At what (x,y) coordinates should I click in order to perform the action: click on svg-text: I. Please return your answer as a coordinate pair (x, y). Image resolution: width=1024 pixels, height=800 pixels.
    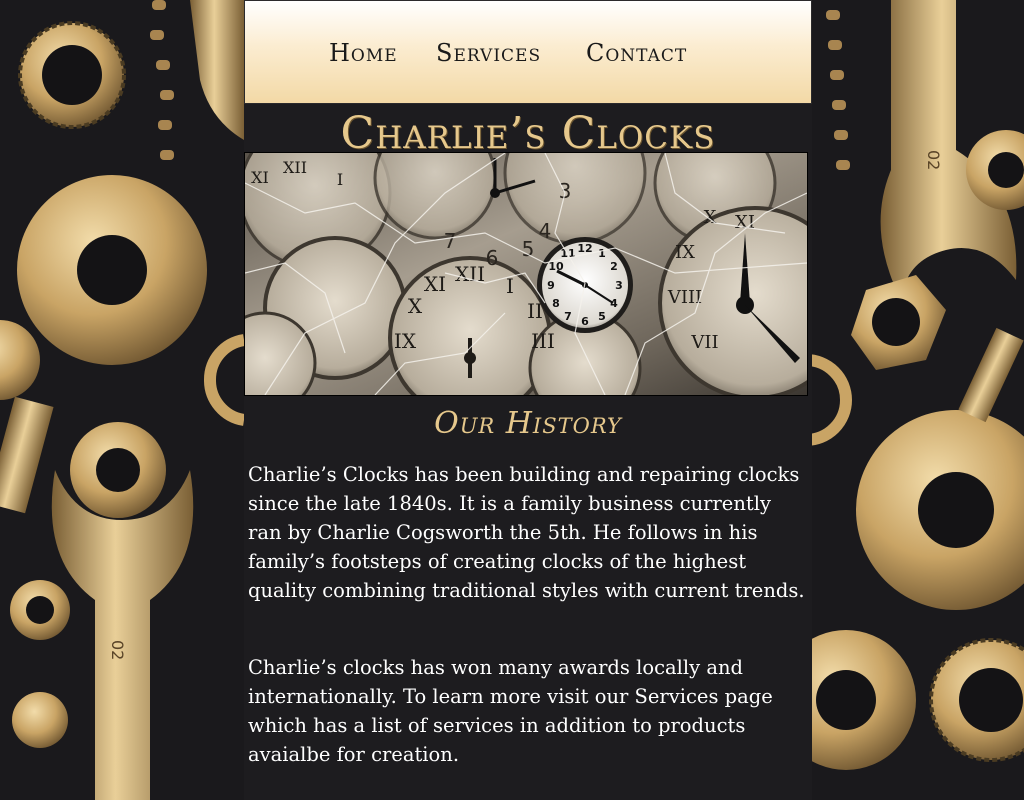
    Looking at the image, I should click on (340, 179).